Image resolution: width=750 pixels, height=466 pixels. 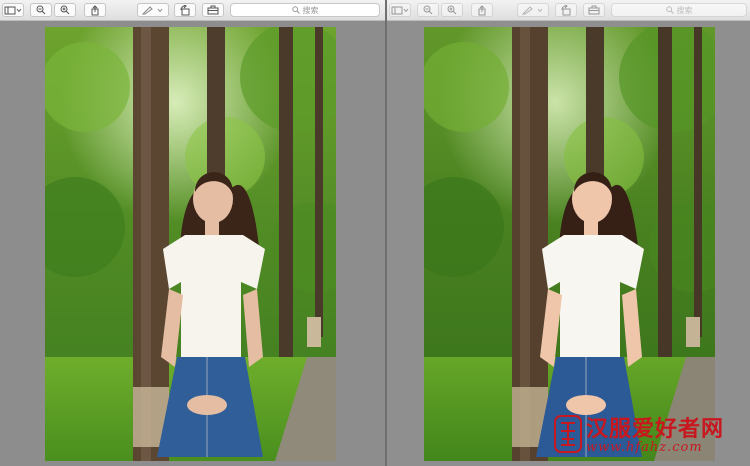 I want to click on left-toolbar: 搜索, so click(x=192, y=10).